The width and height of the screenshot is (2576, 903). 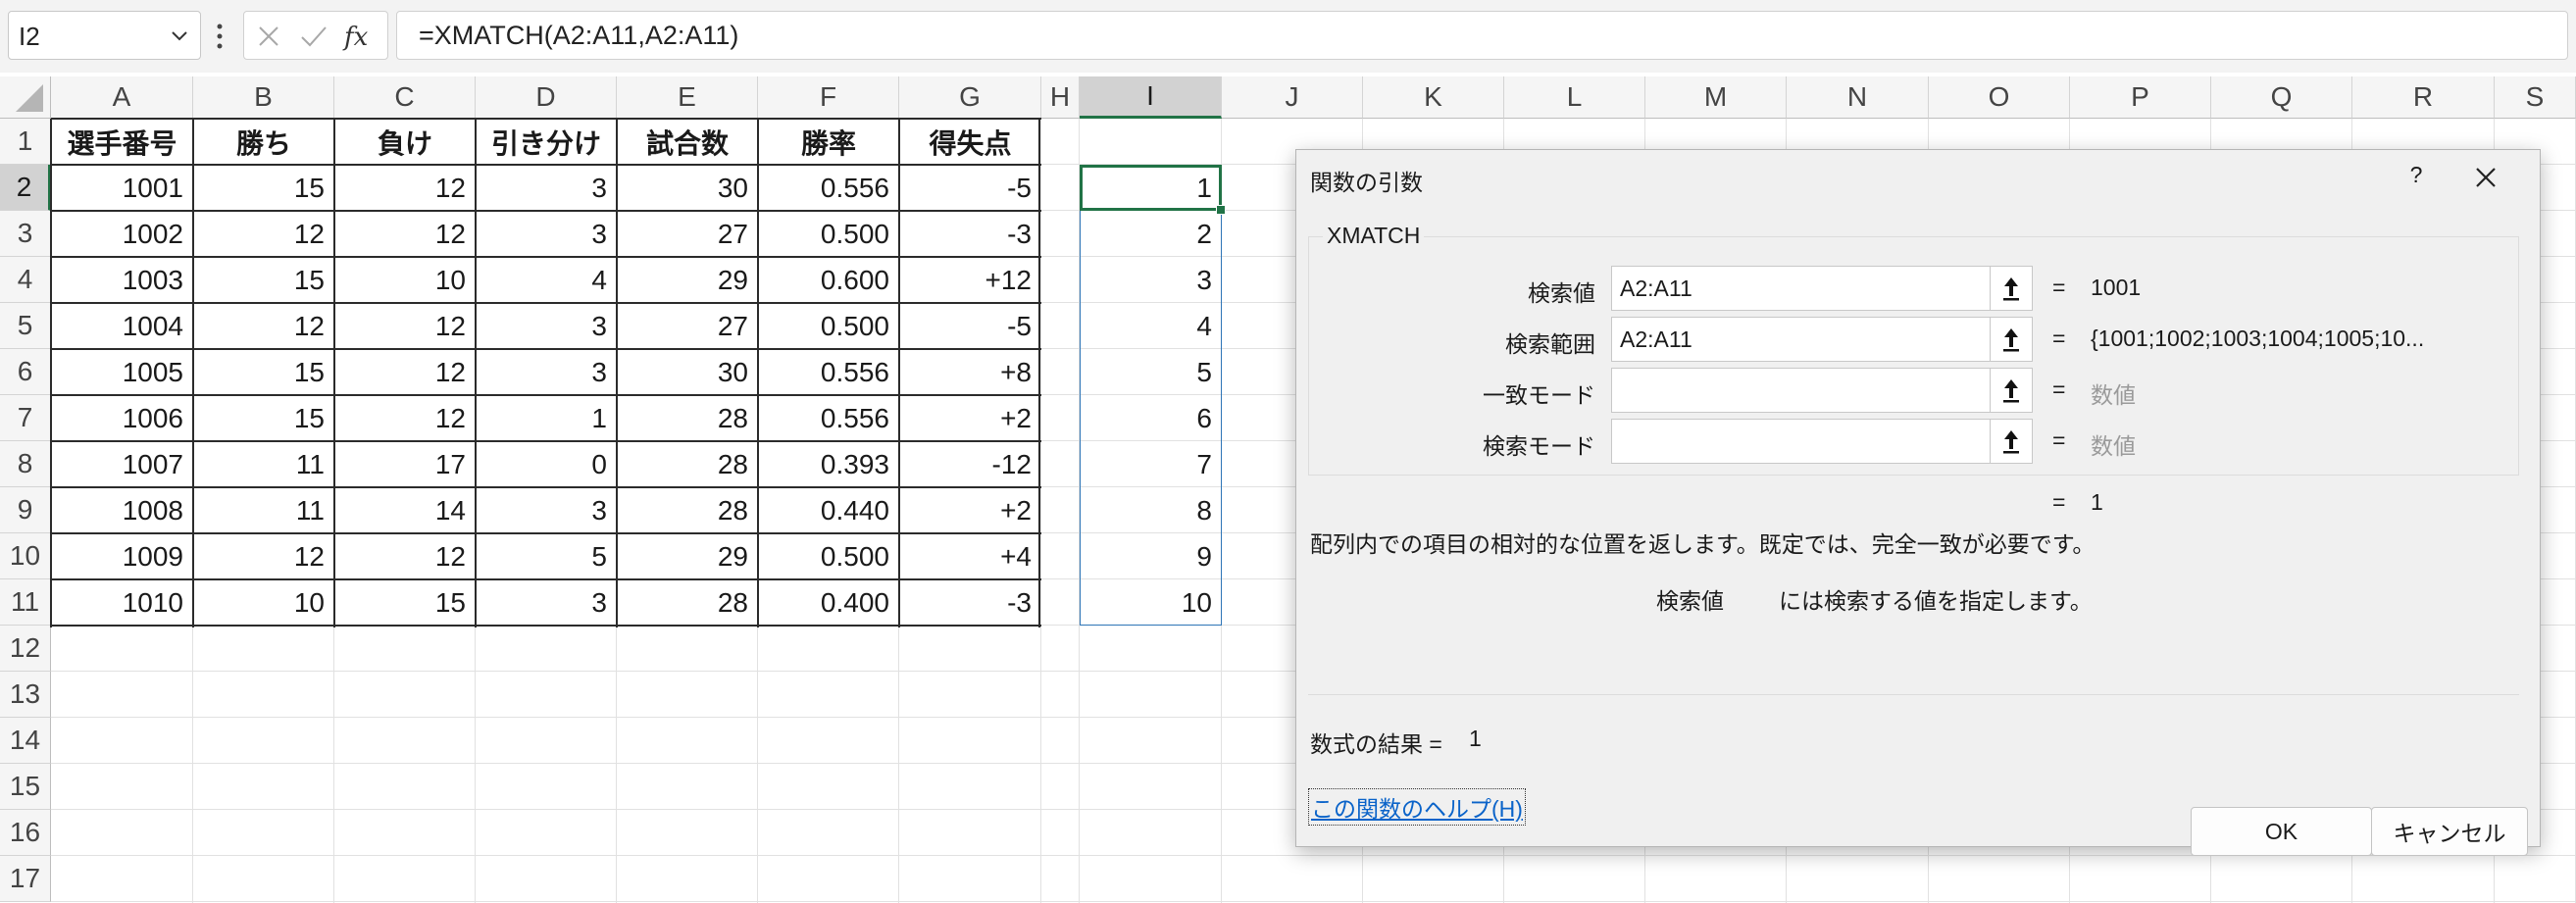 What do you see at coordinates (25, 188) in the screenshot?
I see `row-header-2: 2` at bounding box center [25, 188].